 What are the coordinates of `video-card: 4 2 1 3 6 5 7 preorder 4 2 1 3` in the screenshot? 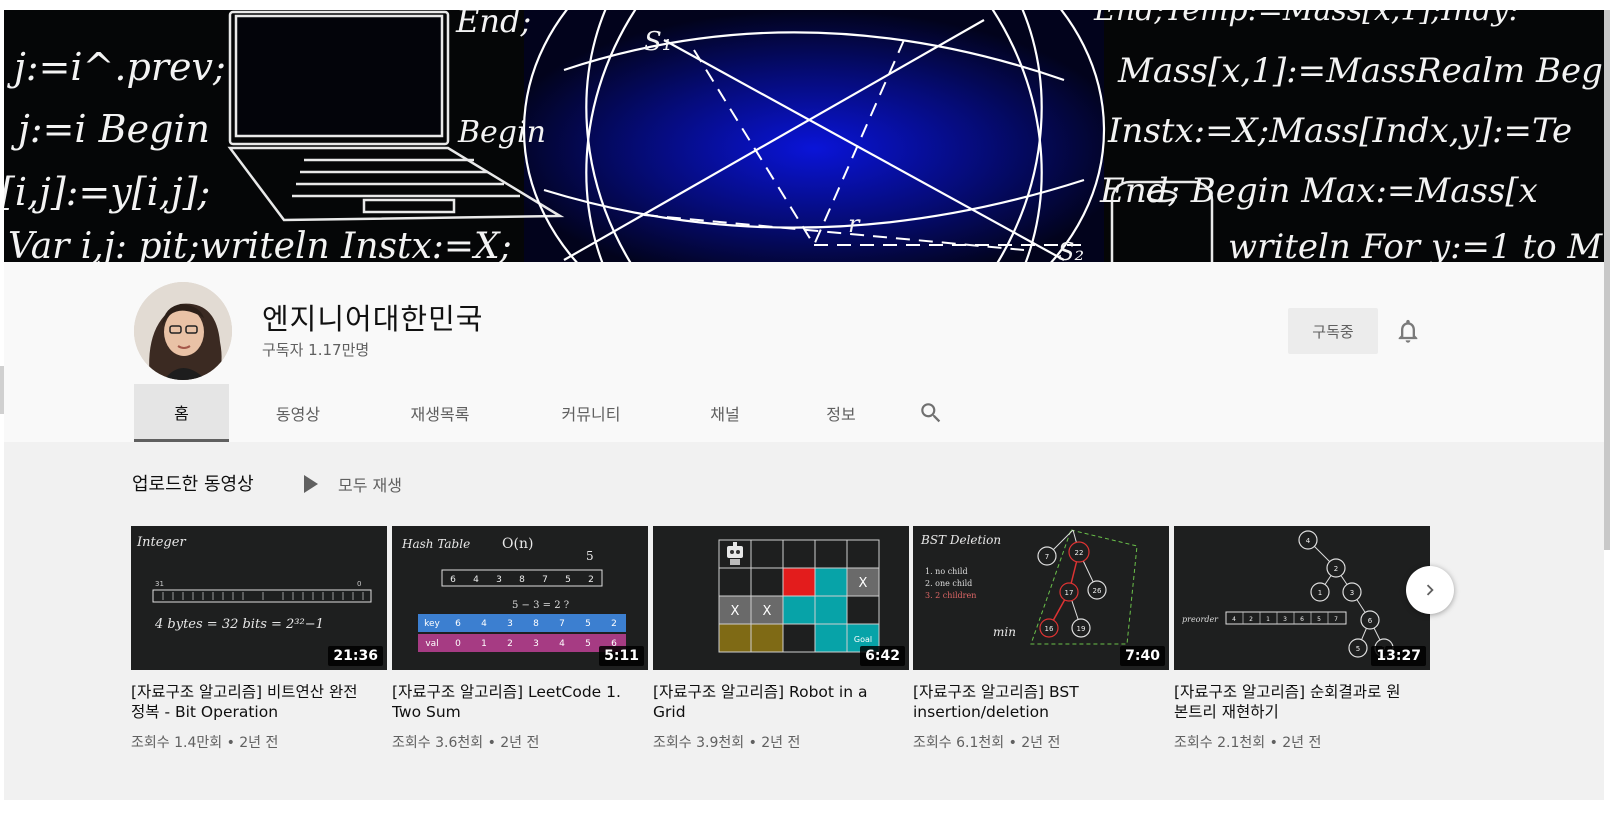 It's located at (1302, 639).